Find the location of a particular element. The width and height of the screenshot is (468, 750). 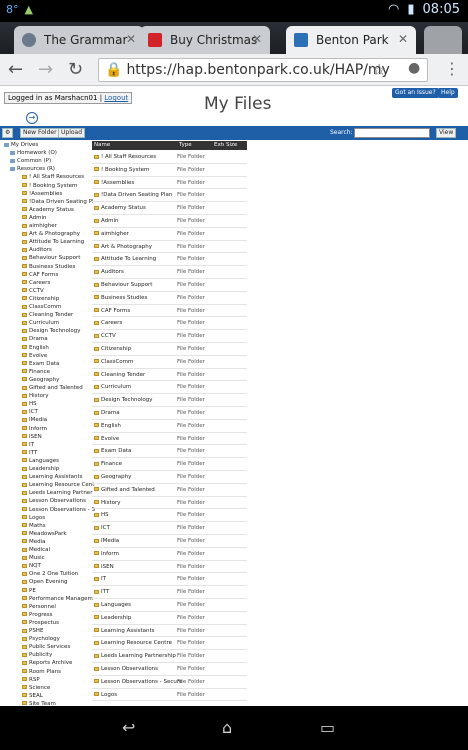

tree-item: Performance Managem is located at coordinates (57, 599).